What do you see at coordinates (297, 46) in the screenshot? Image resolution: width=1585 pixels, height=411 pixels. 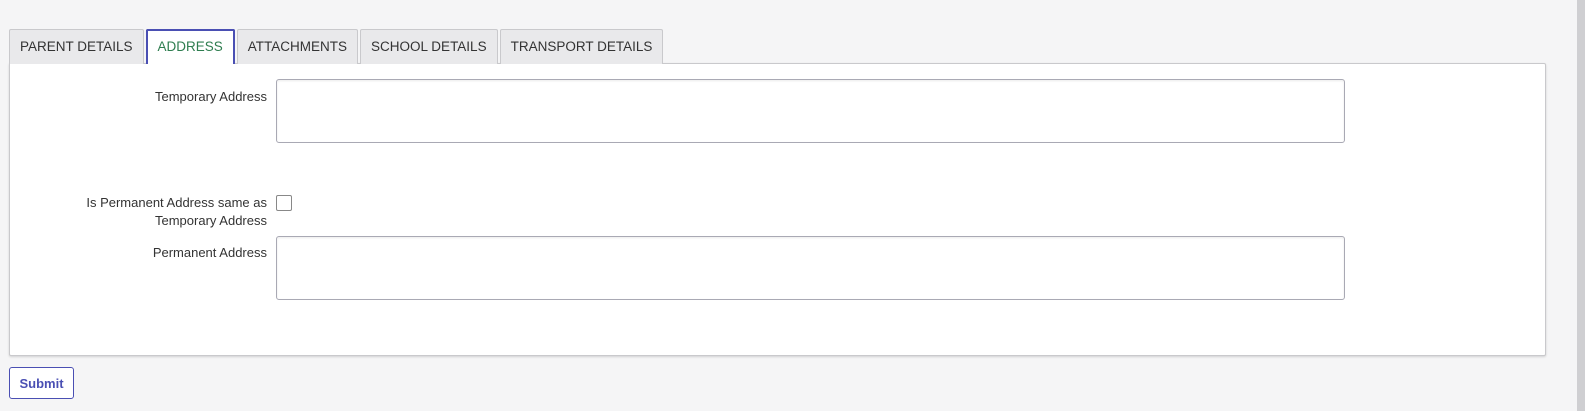 I see `tab-attachments: ATTACHMENTS` at bounding box center [297, 46].